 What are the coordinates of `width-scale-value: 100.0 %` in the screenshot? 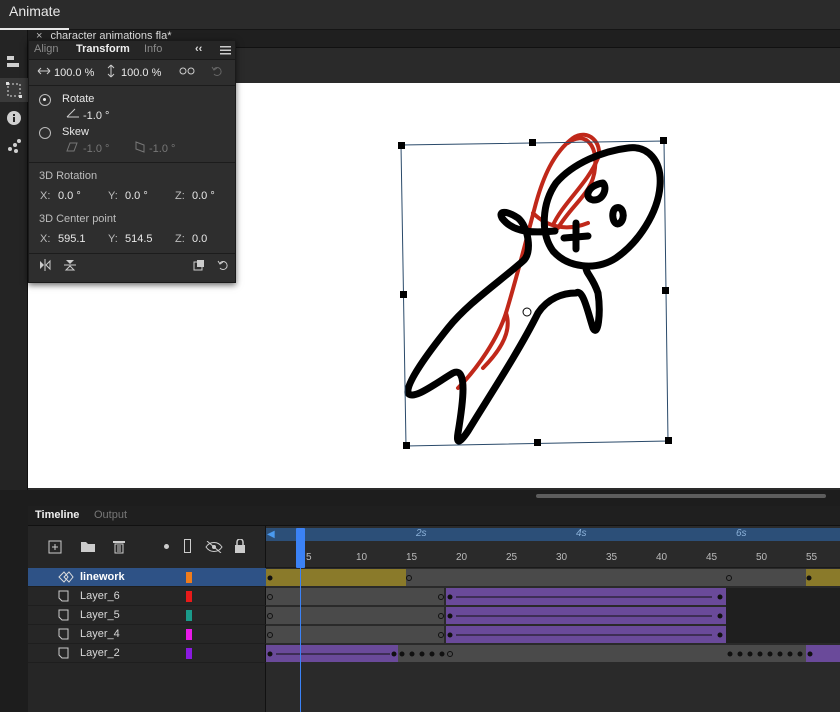 It's located at (74, 73).